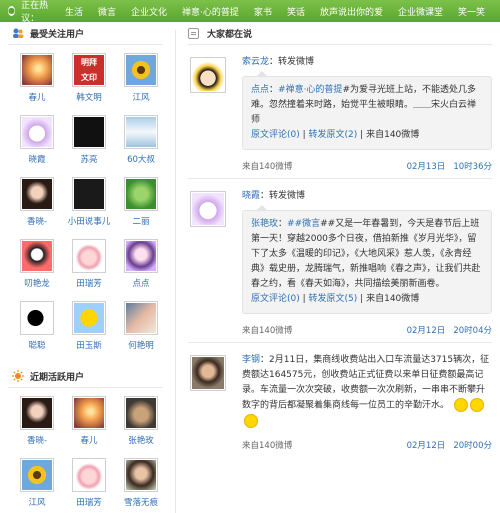  I want to click on quoted-footer: 原文评论(0) | 转发原文(5) | 来自140微博, so click(335, 299).